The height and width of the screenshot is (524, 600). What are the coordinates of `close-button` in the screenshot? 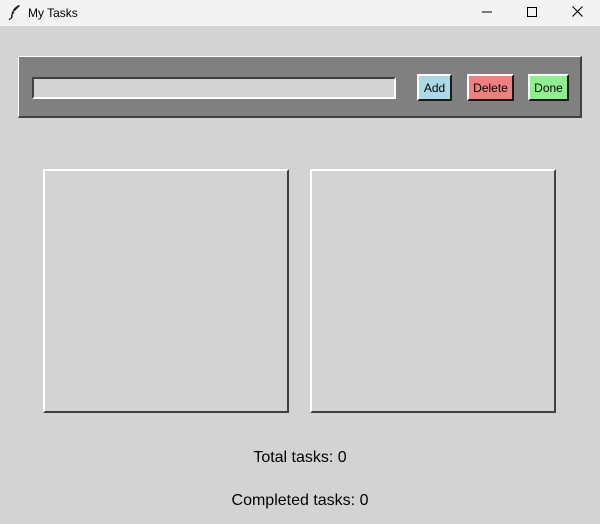 It's located at (577, 13).